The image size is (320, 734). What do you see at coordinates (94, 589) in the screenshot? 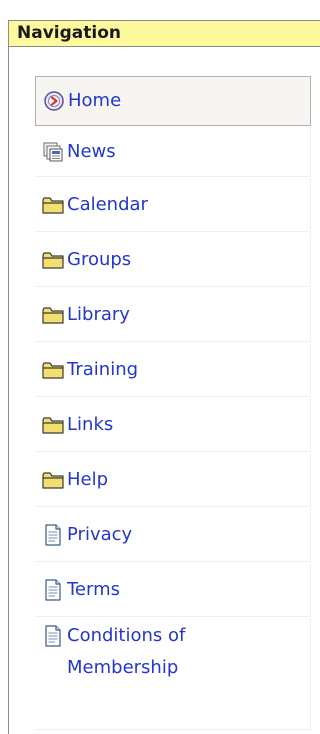
I see `nav-item-label: Terms` at bounding box center [94, 589].